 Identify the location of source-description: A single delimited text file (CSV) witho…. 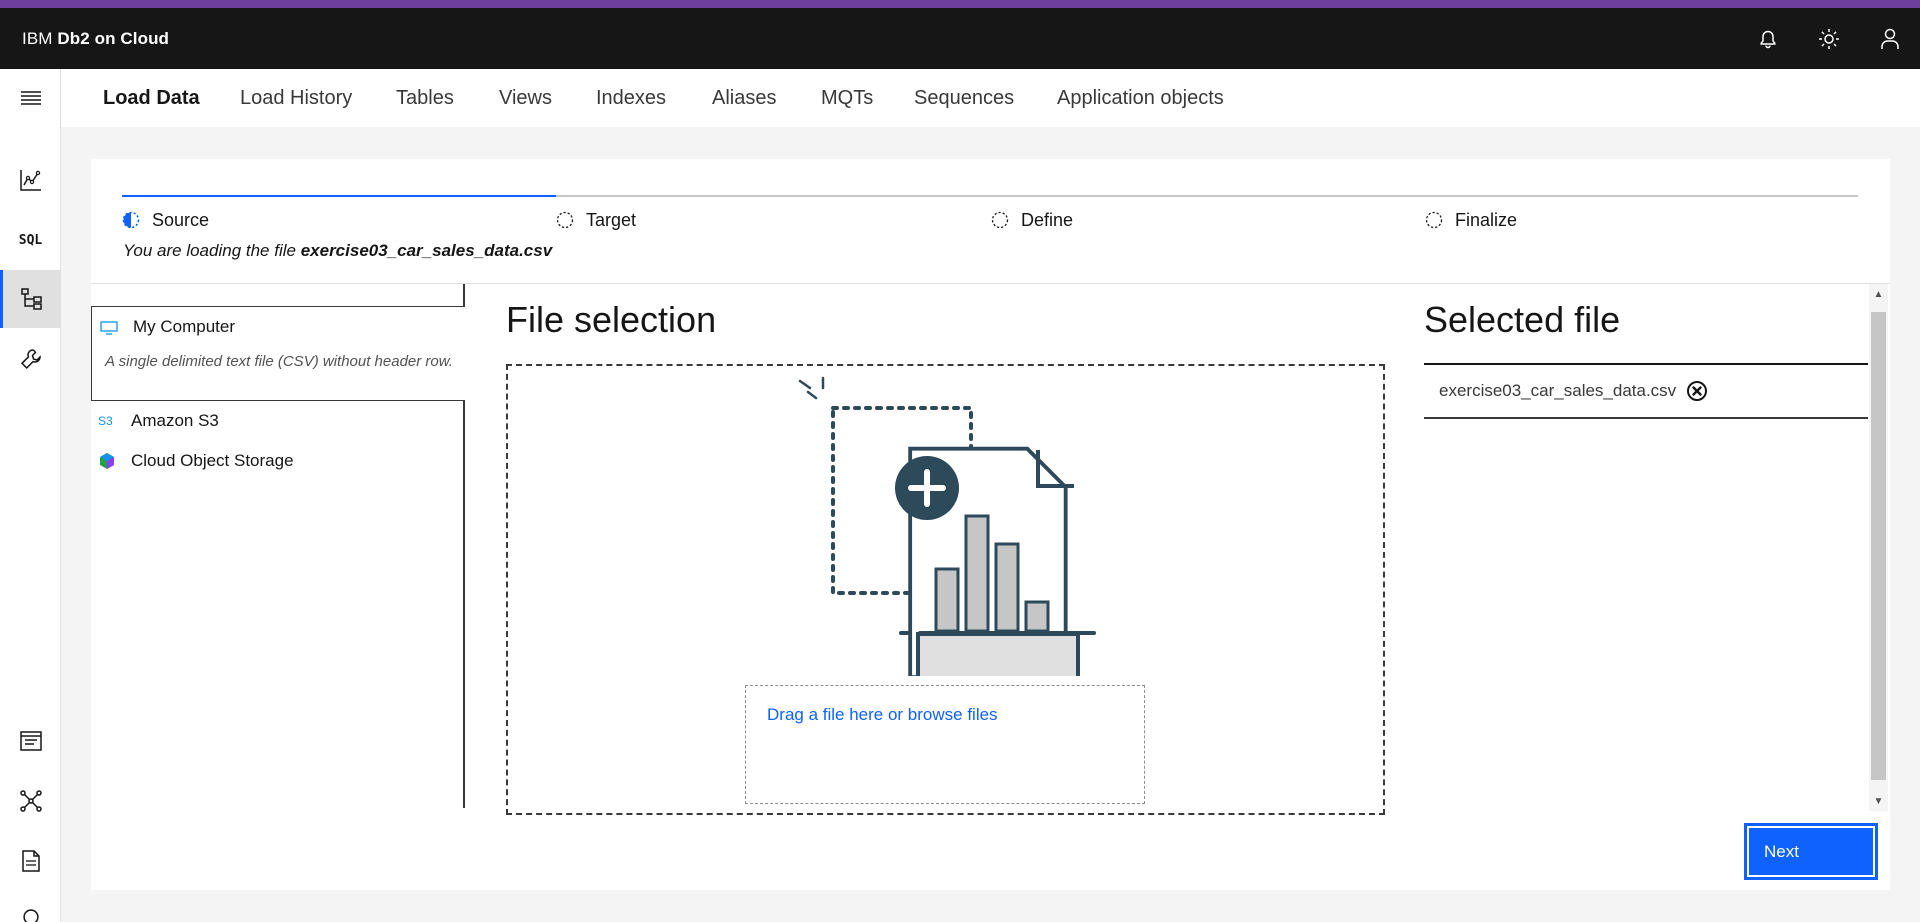
(279, 361).